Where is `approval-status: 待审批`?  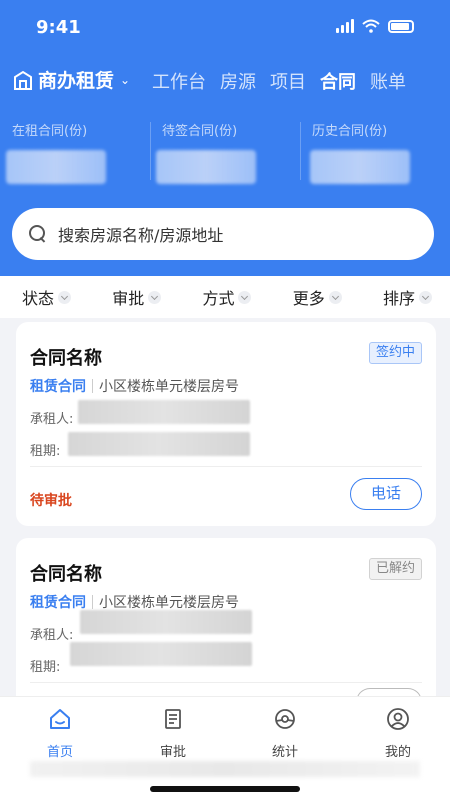
approval-status: 待审批 is located at coordinates (51, 501).